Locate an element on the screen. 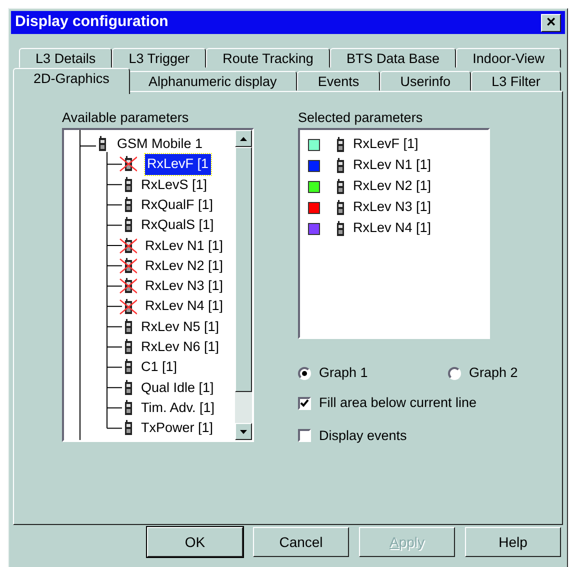  tab: Userinfo is located at coordinates (426, 81).